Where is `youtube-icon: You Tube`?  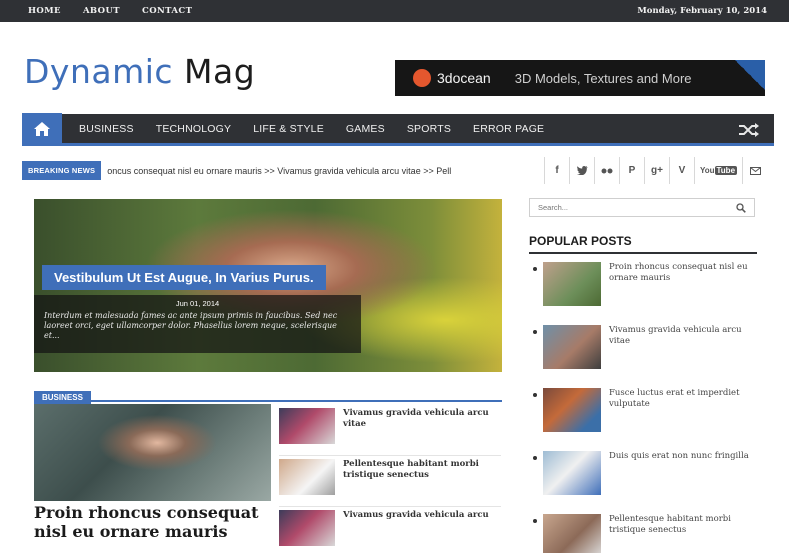 youtube-icon: You Tube is located at coordinates (718, 170).